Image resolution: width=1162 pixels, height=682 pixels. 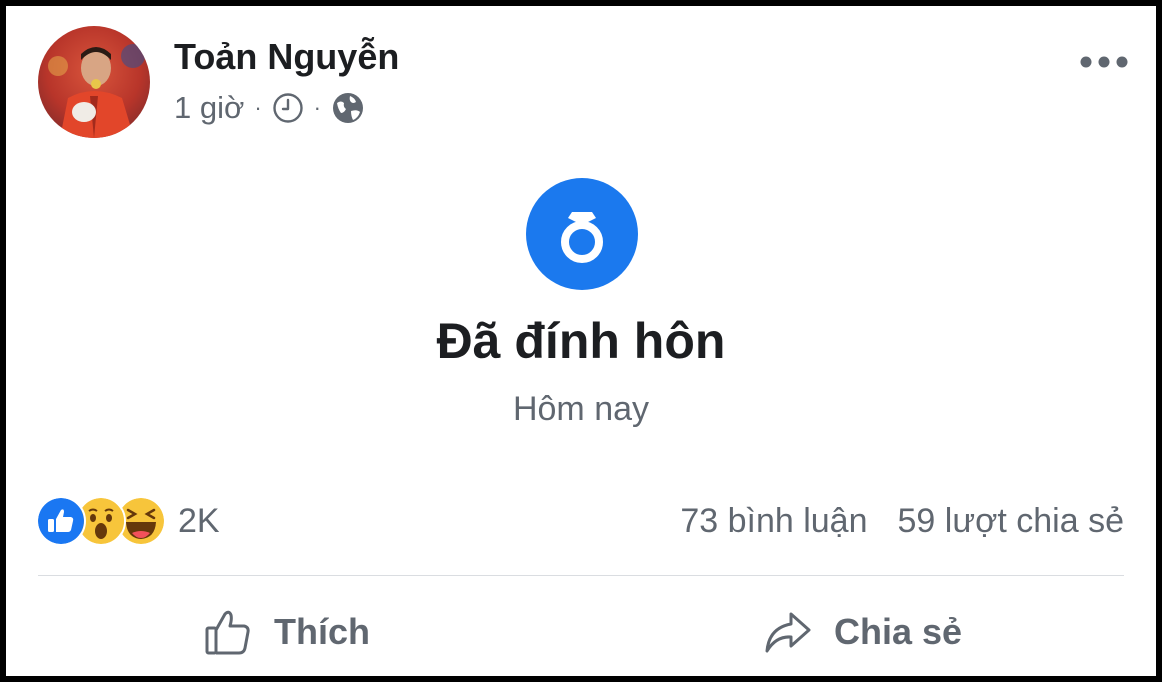 I want to click on post-stats: 73 bình luận 59 lượt chia sẻ, so click(x=902, y=521).